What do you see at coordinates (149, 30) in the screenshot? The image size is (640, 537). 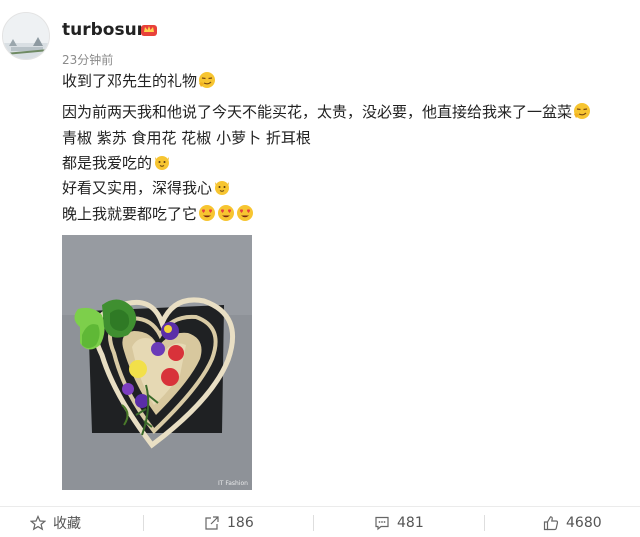 I see `crown-badge-icon` at bounding box center [149, 30].